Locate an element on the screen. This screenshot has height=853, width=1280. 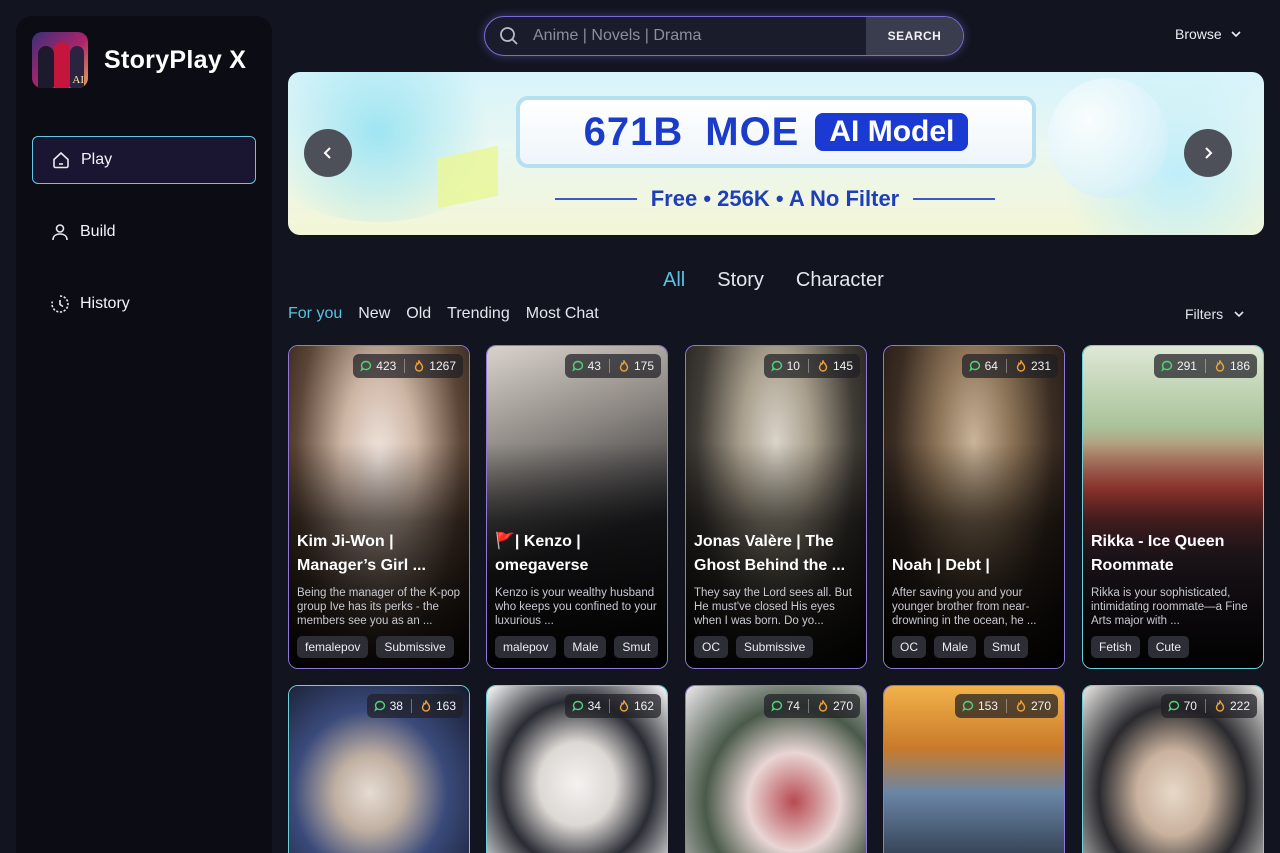
sort-for-you: For you is located at coordinates (315, 314).